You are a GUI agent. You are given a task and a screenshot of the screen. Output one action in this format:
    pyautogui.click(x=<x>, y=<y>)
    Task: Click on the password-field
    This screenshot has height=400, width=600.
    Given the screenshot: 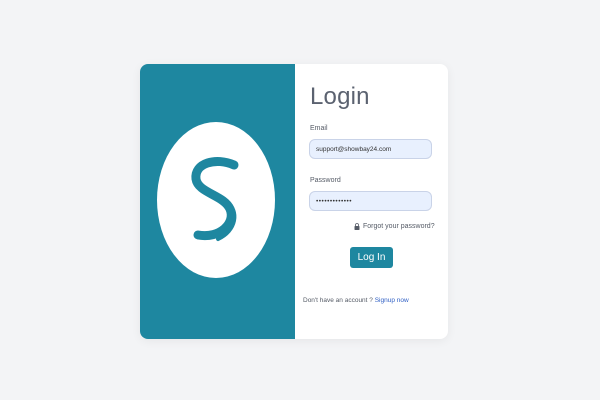 What is the action you would take?
    pyautogui.click(x=370, y=201)
    